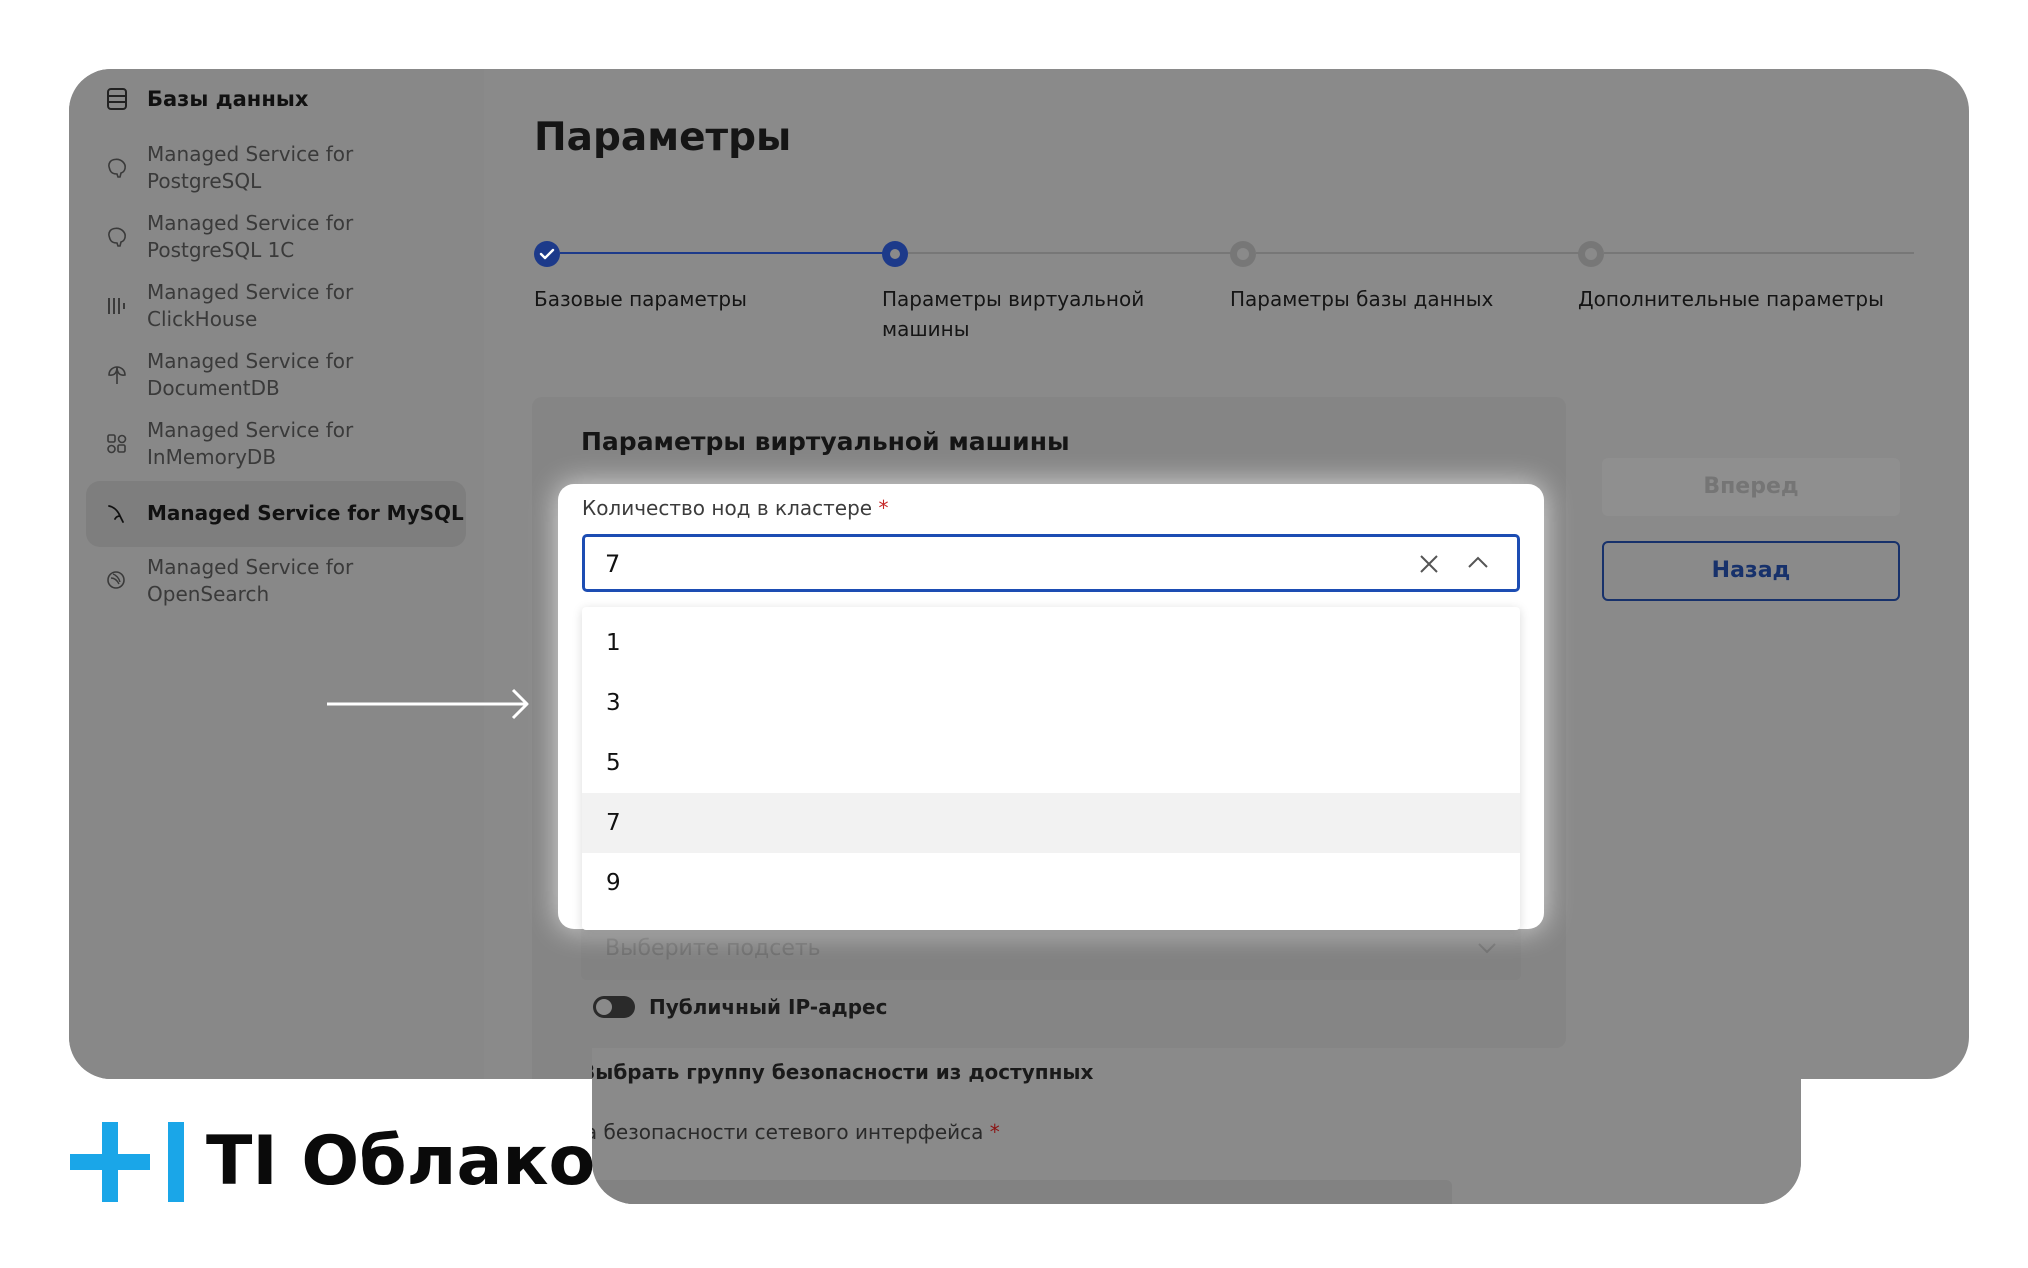 The height and width of the screenshot is (1268, 2028). What do you see at coordinates (250, 236) in the screenshot?
I see `sidebar-item-label: Managed Service for PostgreSQL 1С` at bounding box center [250, 236].